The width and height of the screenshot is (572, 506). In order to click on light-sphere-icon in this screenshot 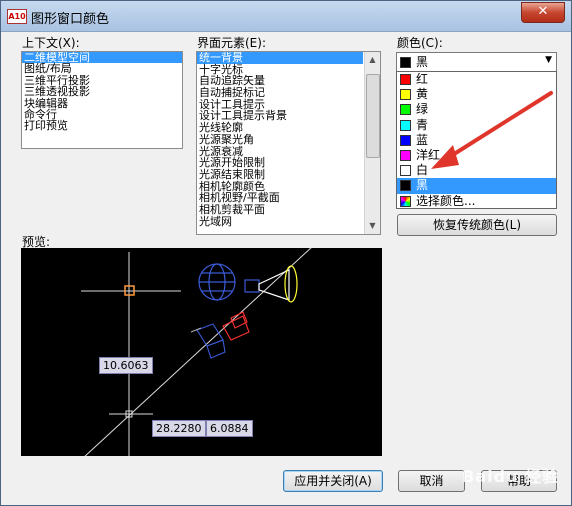, I will do `click(217, 282)`.